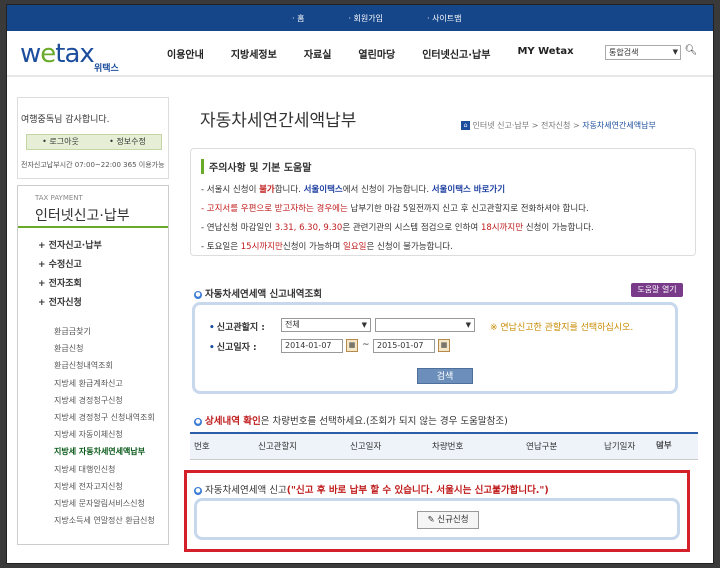 This screenshot has height=568, width=720. I want to click on search-scope-value: 통합검색, so click(624, 52).